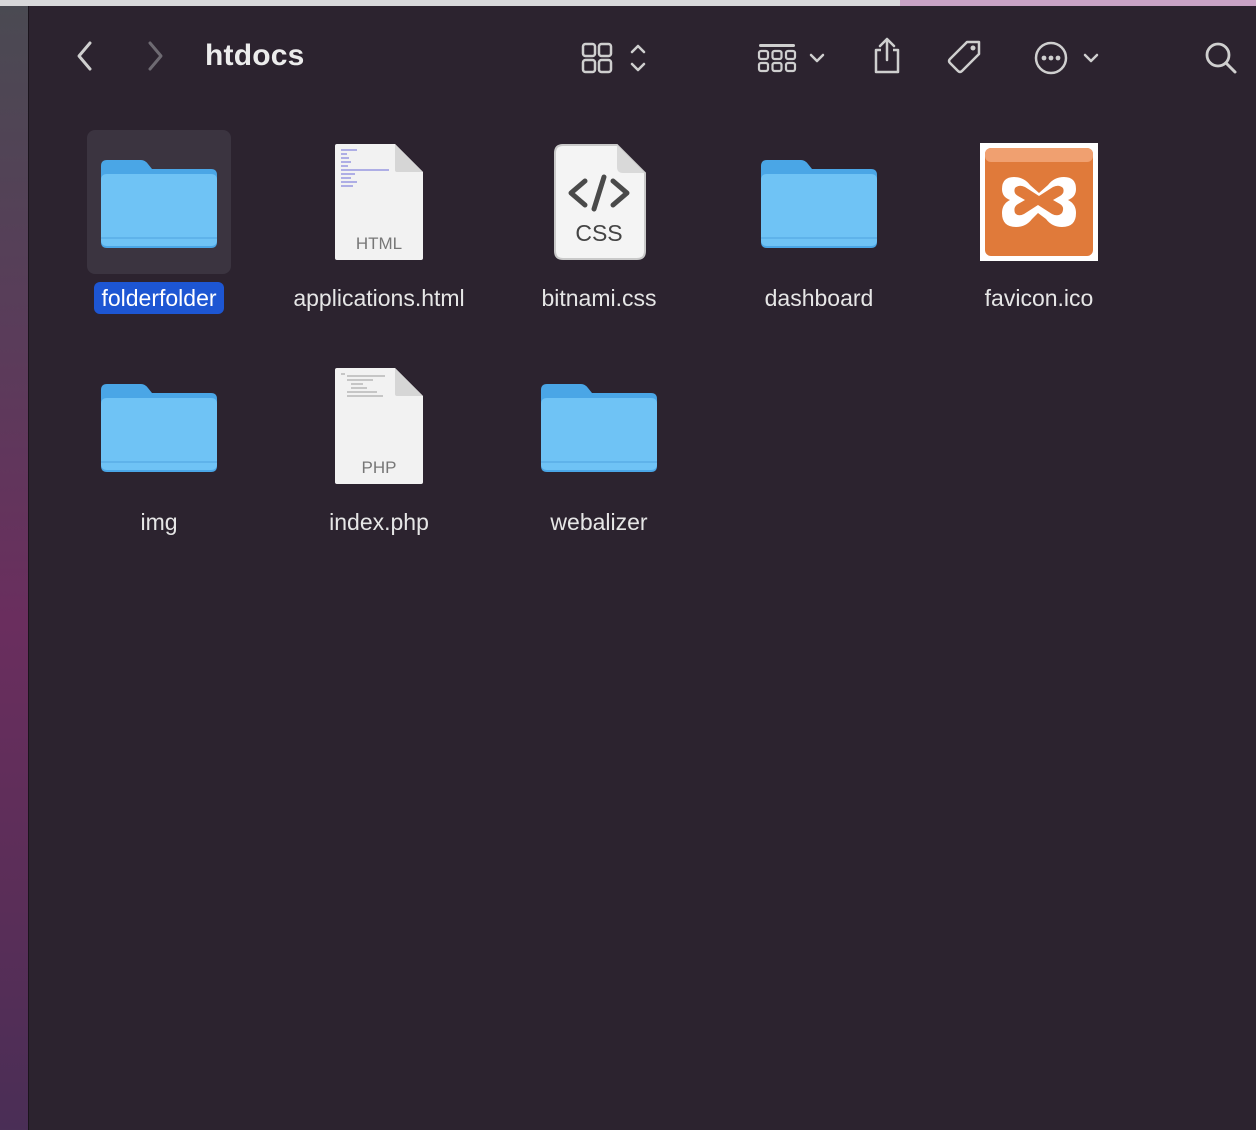 The image size is (1256, 1130). Describe the element at coordinates (255, 55) in the screenshot. I see `window-title: htdocs` at that location.